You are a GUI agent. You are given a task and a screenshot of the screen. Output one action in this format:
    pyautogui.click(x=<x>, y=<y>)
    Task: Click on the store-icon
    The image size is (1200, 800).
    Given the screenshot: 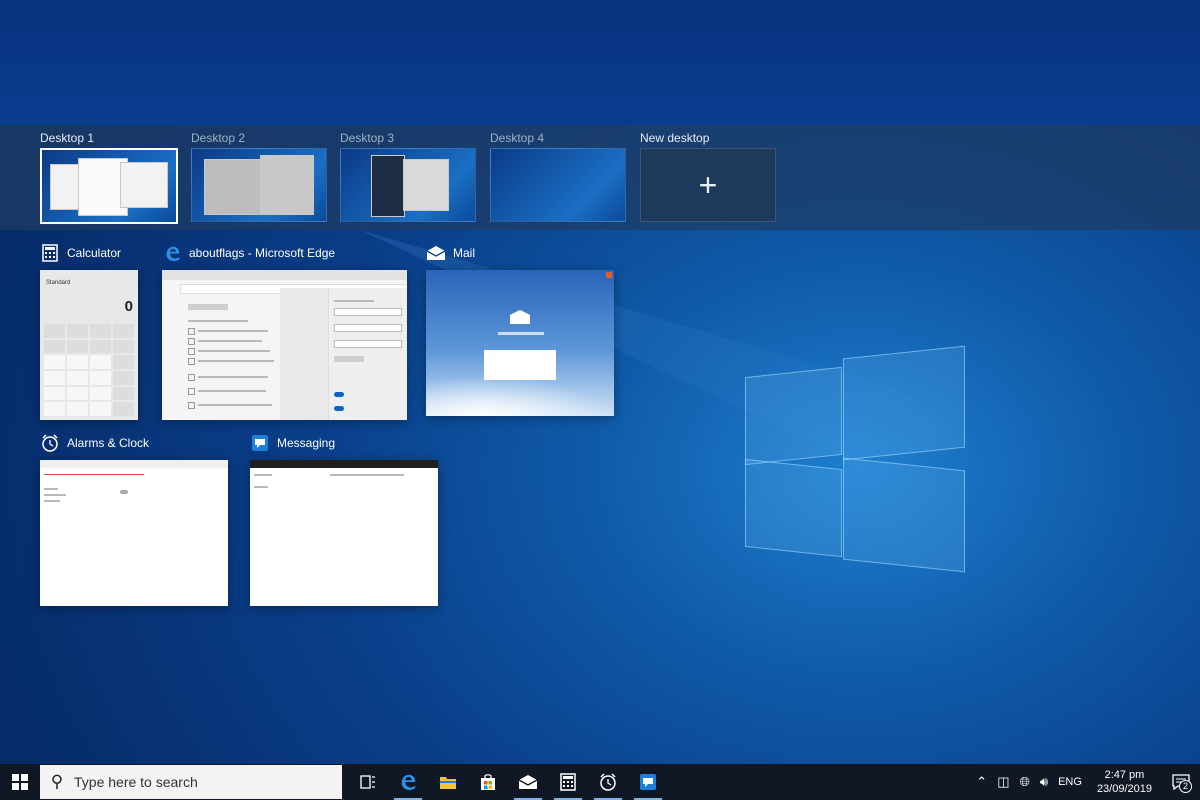 What is the action you would take?
    pyautogui.click(x=488, y=782)
    